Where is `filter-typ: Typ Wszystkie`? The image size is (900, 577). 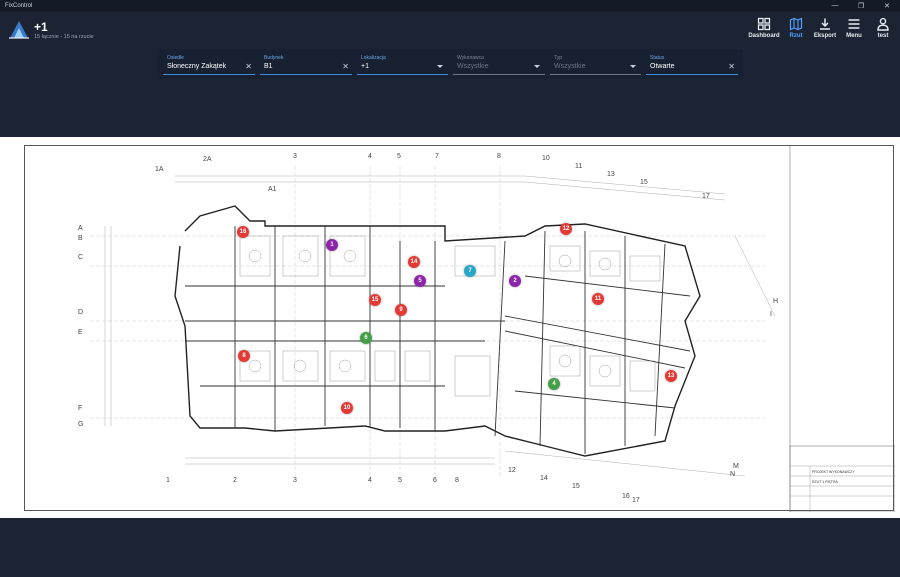
filter-typ: Typ Wszystkie is located at coordinates (595, 64).